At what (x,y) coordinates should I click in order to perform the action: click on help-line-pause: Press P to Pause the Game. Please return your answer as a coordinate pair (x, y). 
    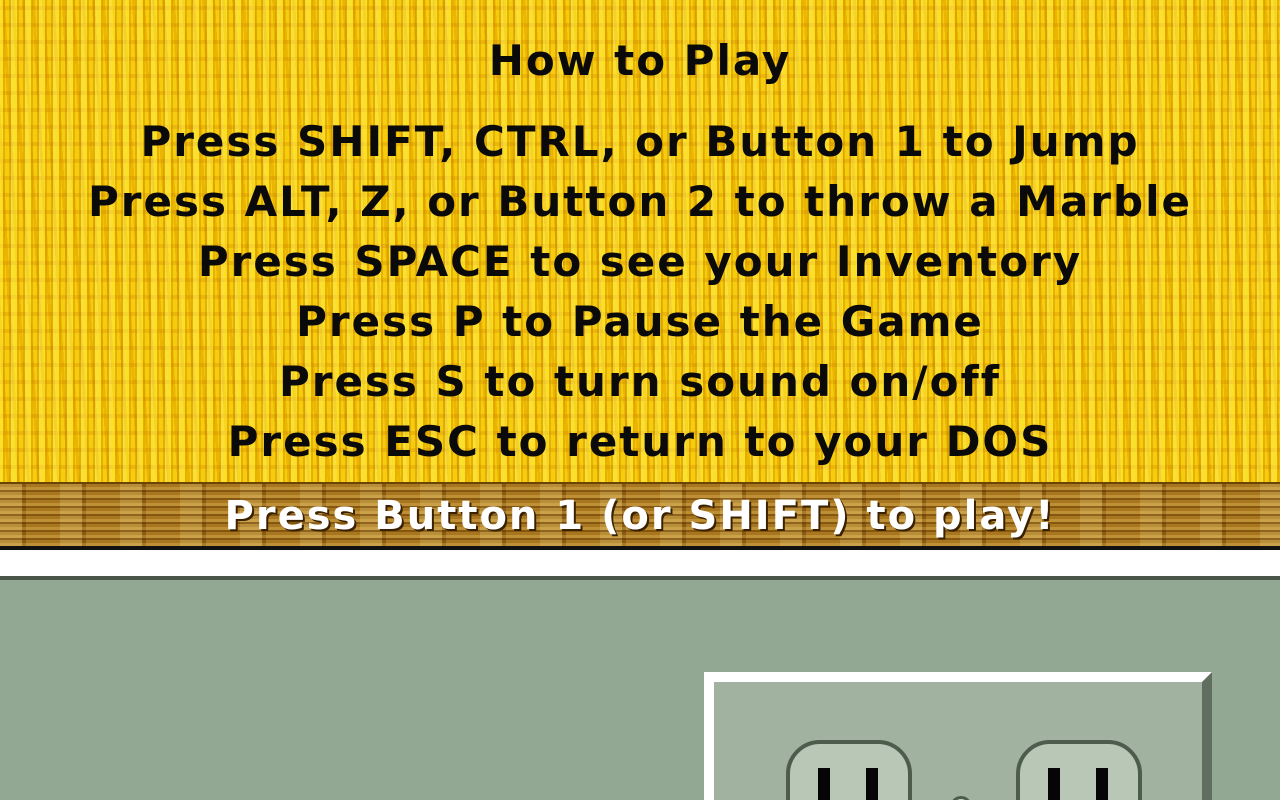
    Looking at the image, I should click on (640, 321).